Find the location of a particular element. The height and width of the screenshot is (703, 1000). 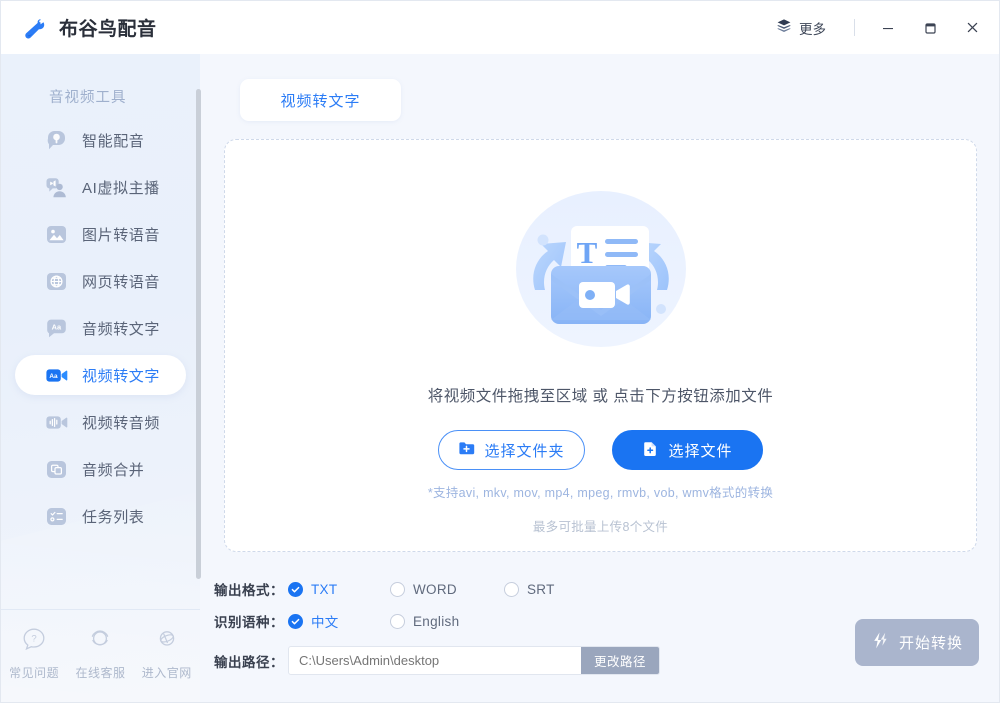

more-label: 更多 is located at coordinates (812, 29).